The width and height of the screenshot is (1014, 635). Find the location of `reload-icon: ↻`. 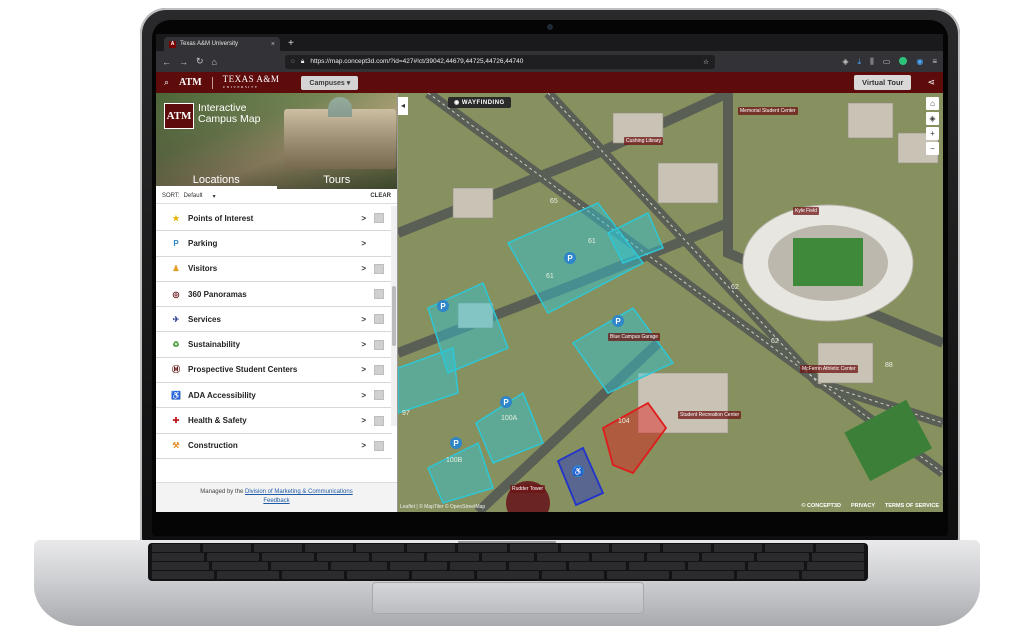

reload-icon: ↻ is located at coordinates (200, 61).